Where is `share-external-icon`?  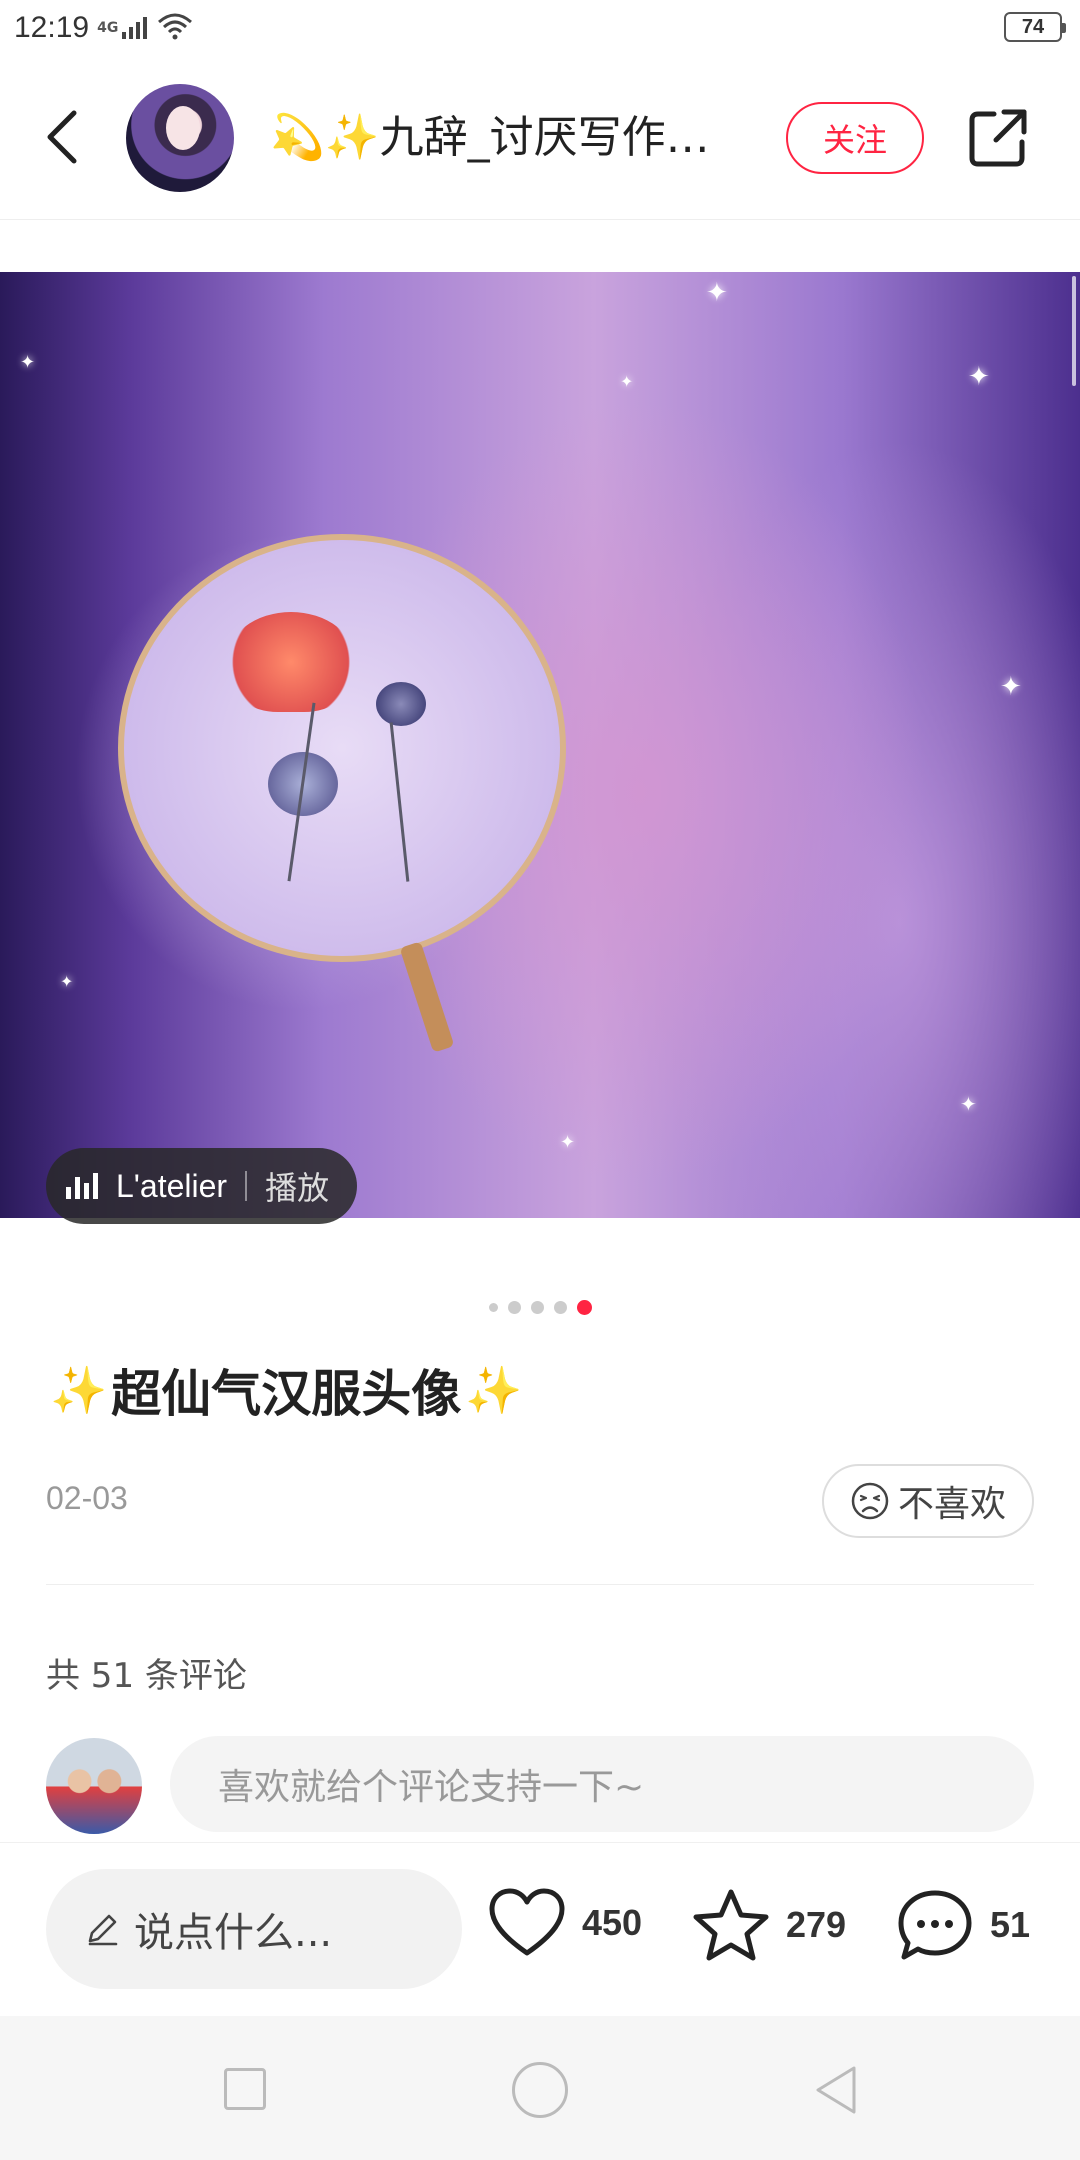
share-external-icon is located at coordinates (998, 138).